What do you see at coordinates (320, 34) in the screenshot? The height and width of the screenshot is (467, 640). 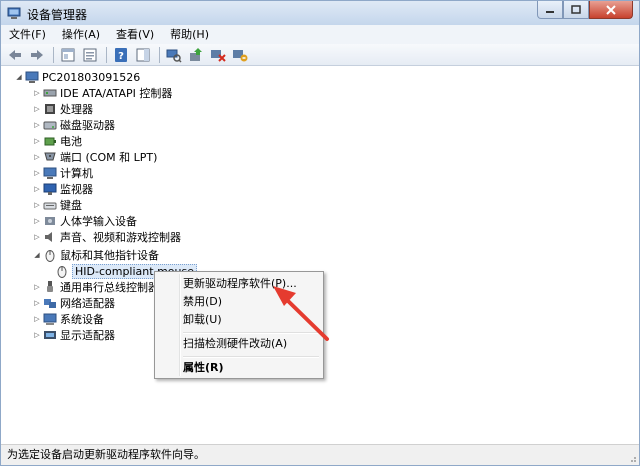 I see `menu-bar: 文件(F) 操作(A) 查看(V) 帮助(H)` at bounding box center [320, 34].